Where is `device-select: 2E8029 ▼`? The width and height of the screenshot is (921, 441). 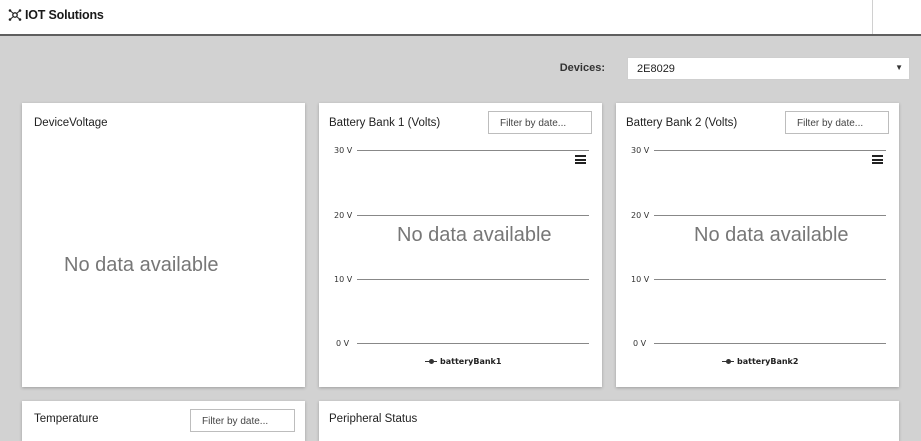
device-select: 2E8029 ▼ is located at coordinates (768, 68).